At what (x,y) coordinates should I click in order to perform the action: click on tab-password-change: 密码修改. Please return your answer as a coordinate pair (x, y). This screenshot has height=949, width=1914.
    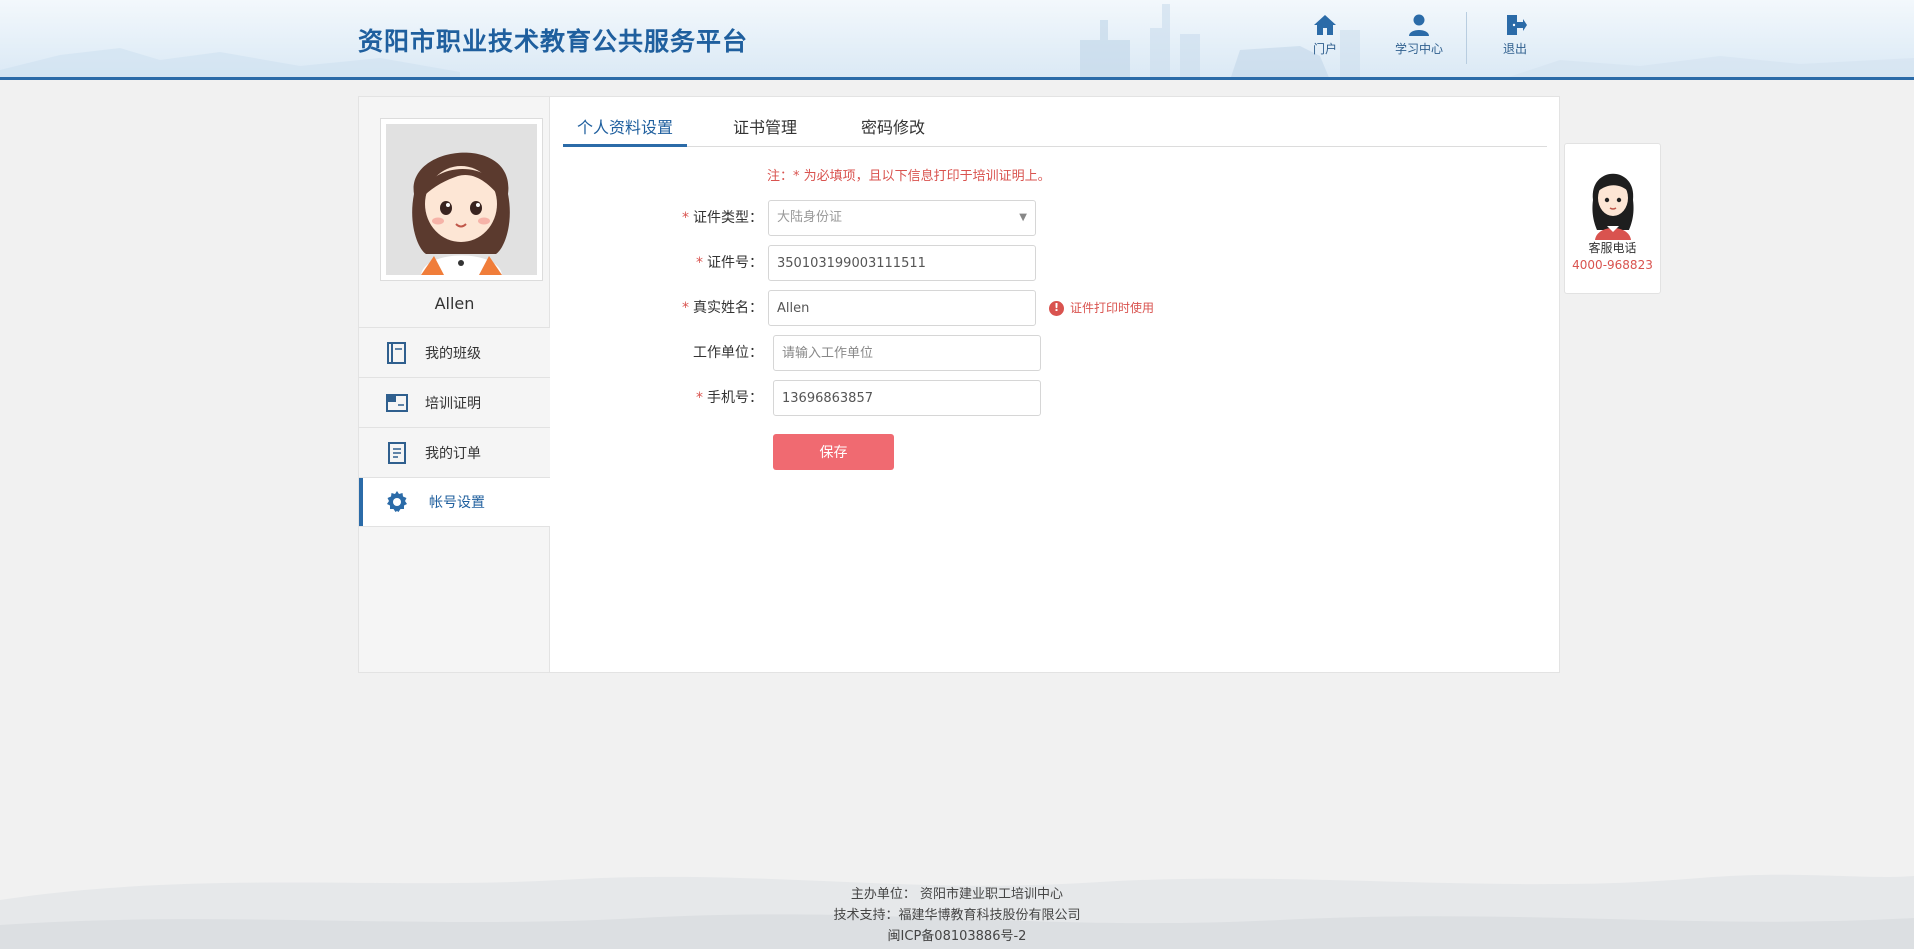
    Looking at the image, I should click on (893, 130).